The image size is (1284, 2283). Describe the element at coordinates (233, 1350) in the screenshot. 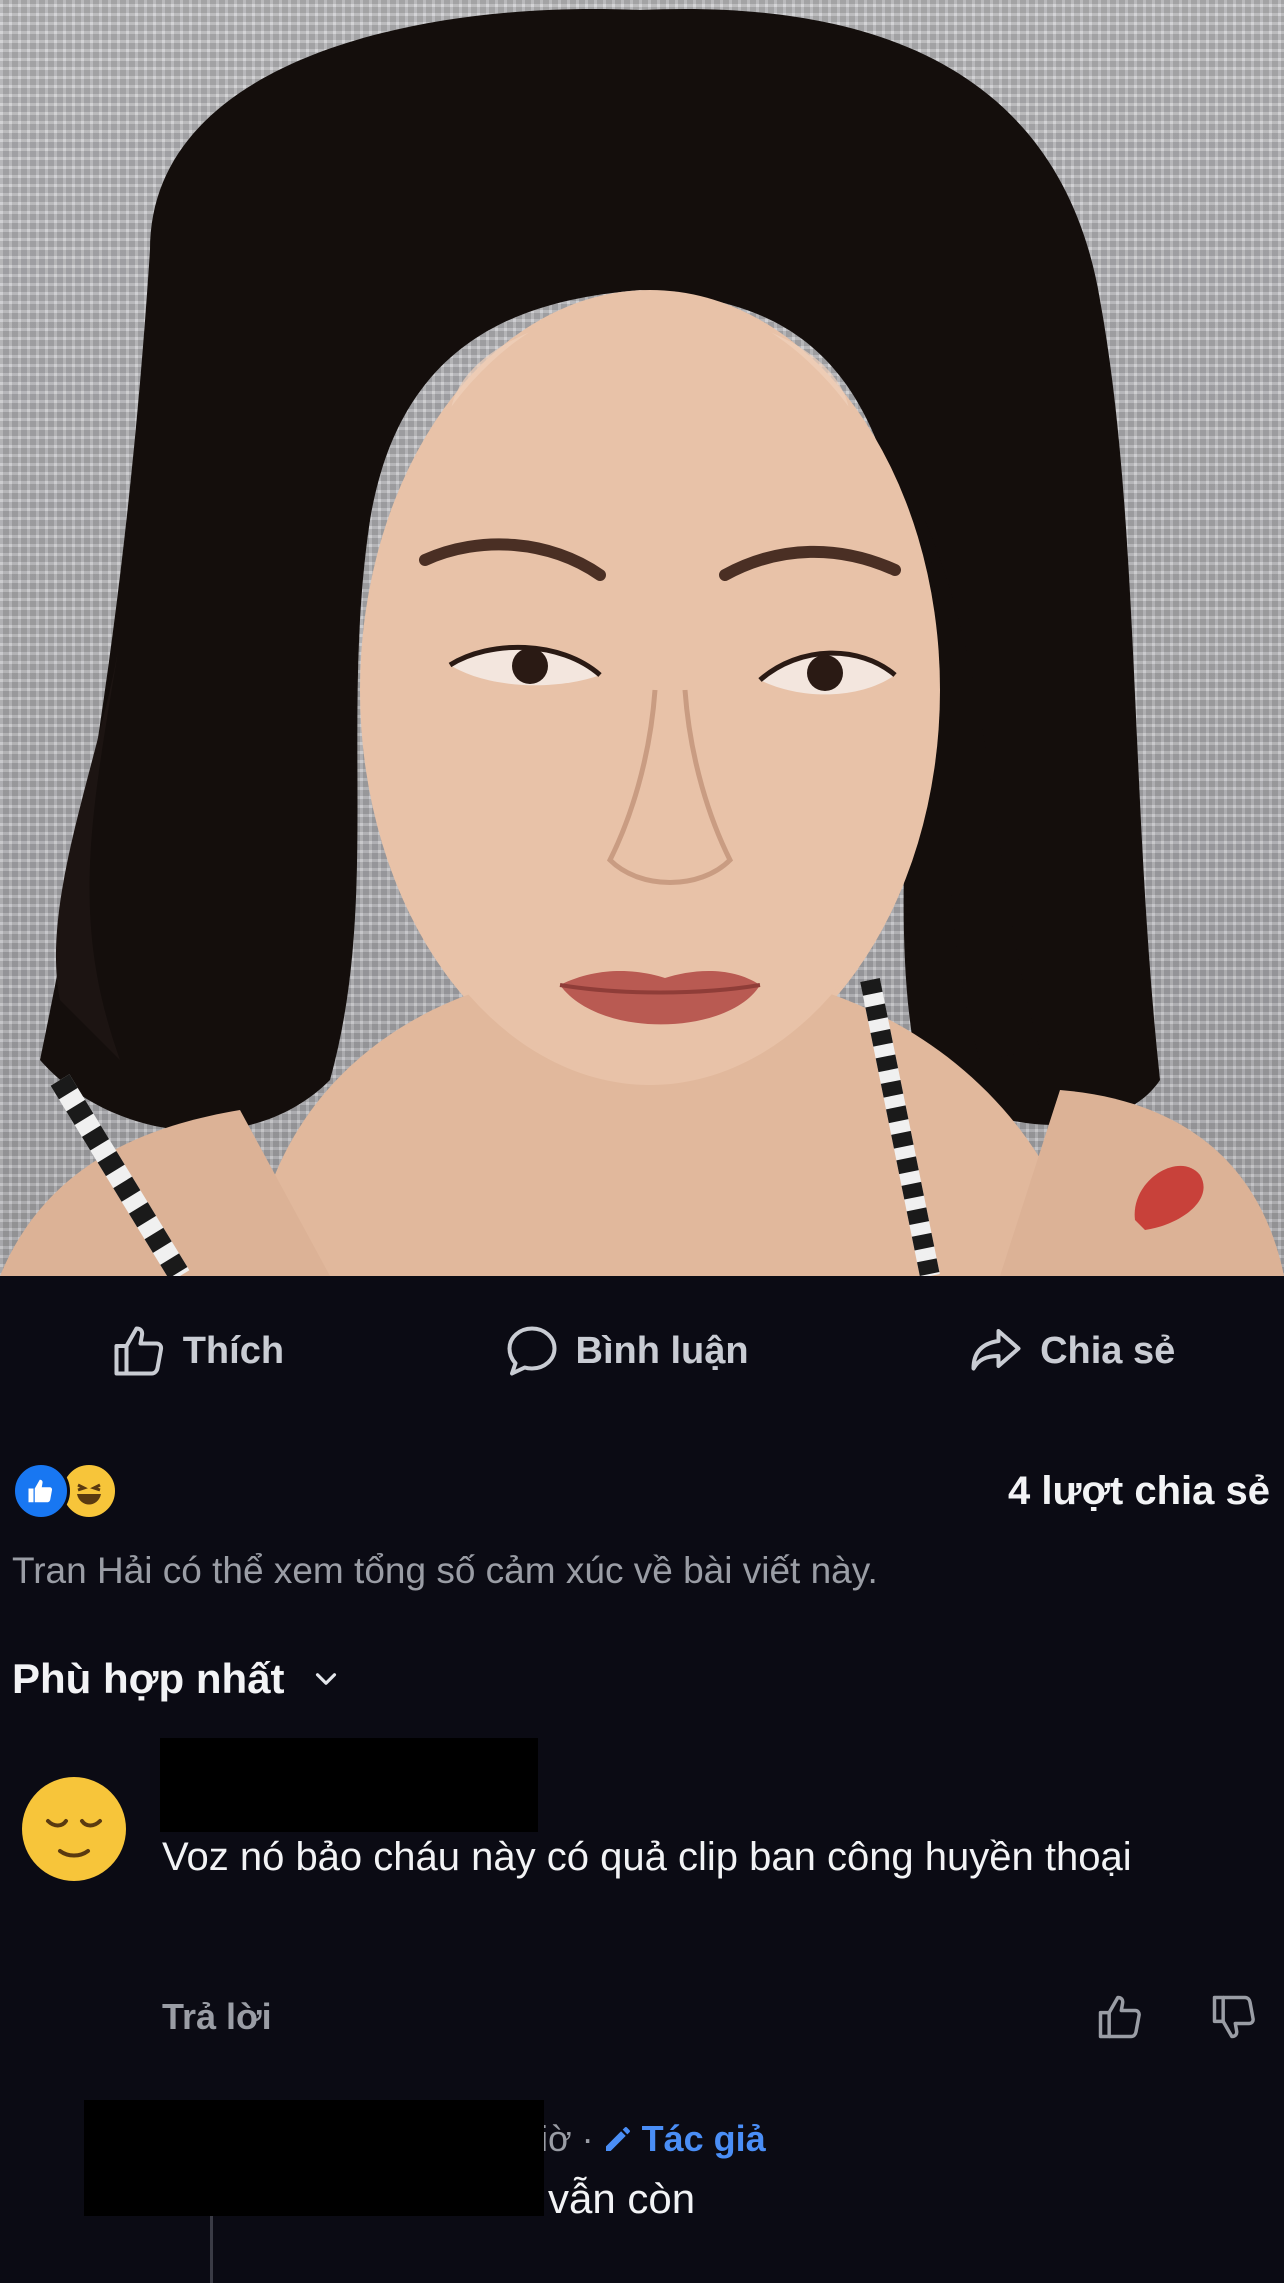

I see `like-label: Thích` at that location.